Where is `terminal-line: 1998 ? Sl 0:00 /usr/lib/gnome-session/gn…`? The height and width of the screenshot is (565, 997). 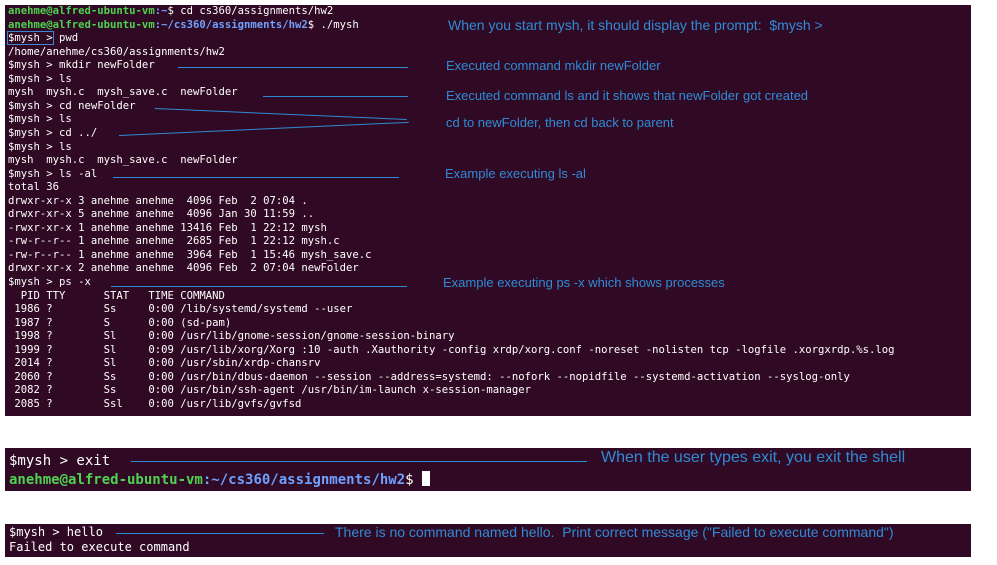
terminal-line: 1998 ? Sl 0:00 /usr/lib/gnome-session/gn… is located at coordinates (231, 336).